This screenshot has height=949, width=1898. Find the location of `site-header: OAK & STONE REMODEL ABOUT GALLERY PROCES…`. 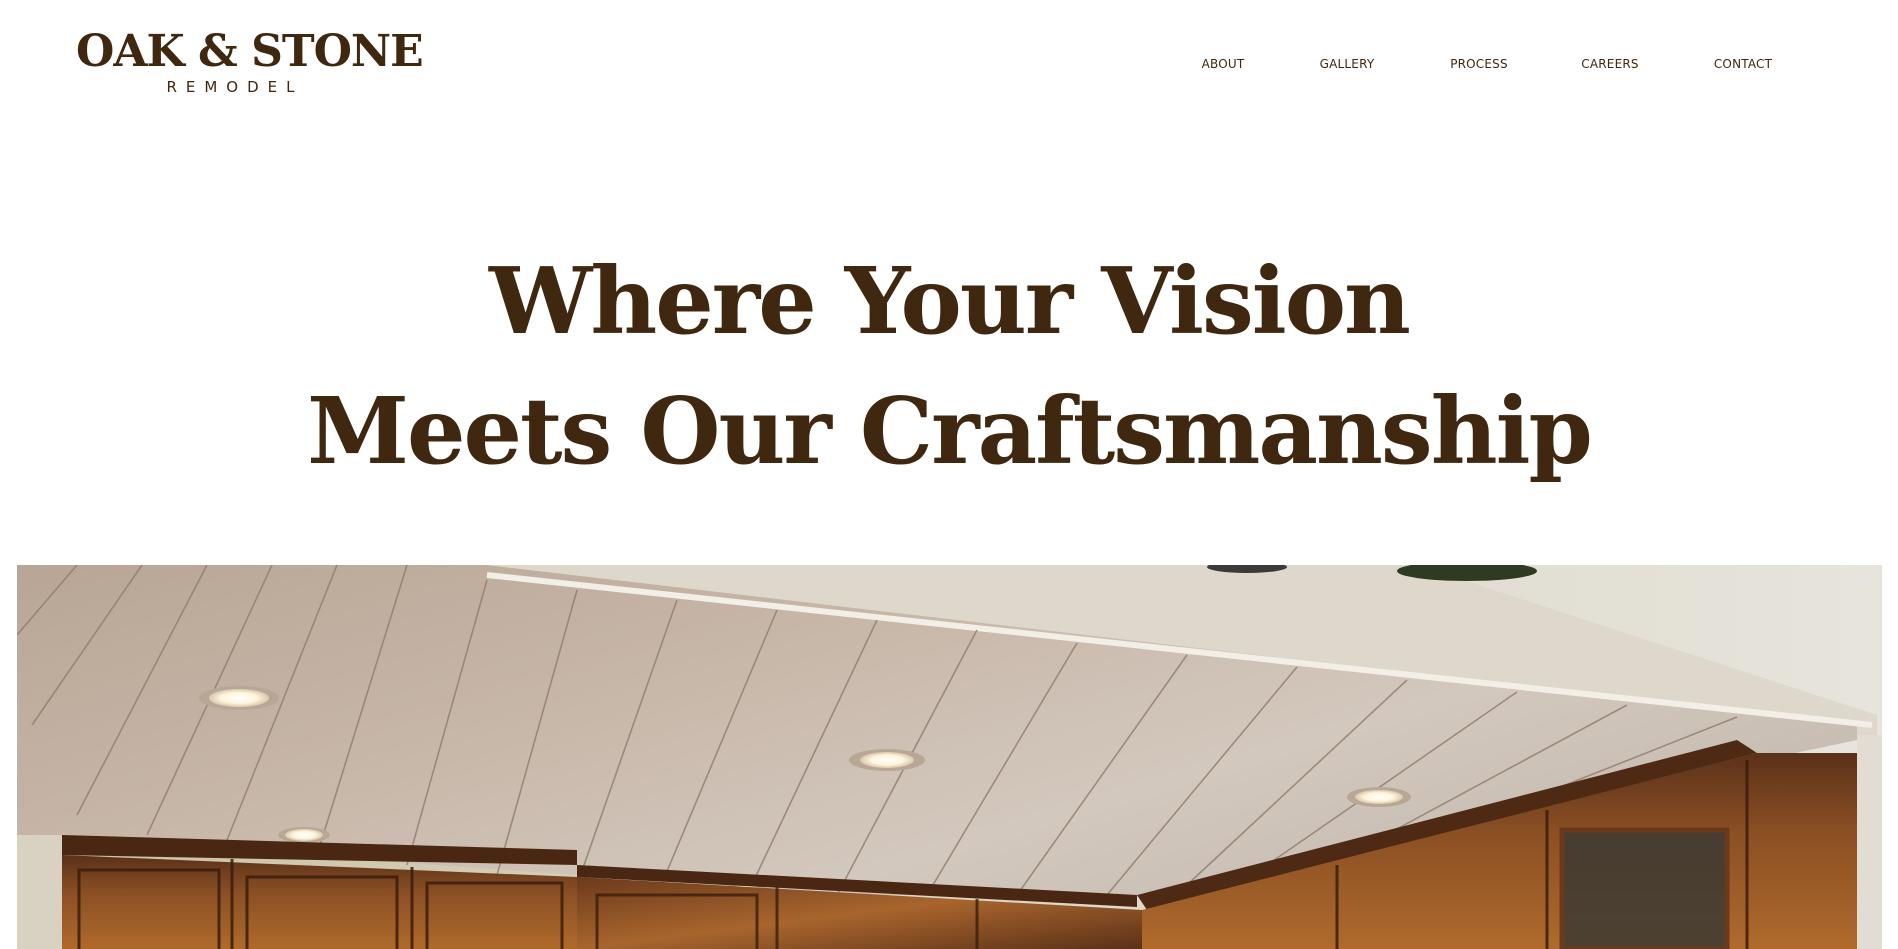

site-header: OAK & STONE REMODEL ABOUT GALLERY PROCES… is located at coordinates (949, 65).